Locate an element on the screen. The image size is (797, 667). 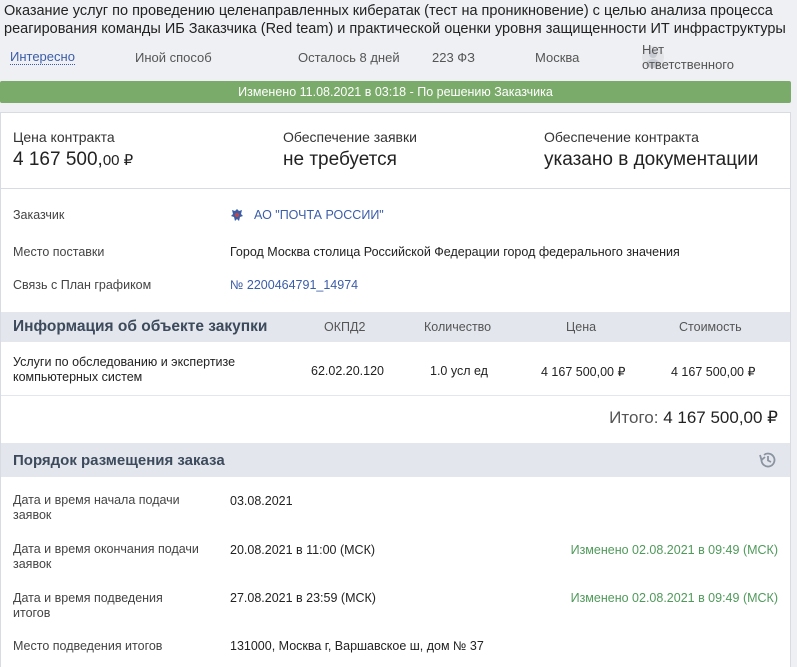
contract-security-label: Обеспечение контракта is located at coordinates (621, 137).